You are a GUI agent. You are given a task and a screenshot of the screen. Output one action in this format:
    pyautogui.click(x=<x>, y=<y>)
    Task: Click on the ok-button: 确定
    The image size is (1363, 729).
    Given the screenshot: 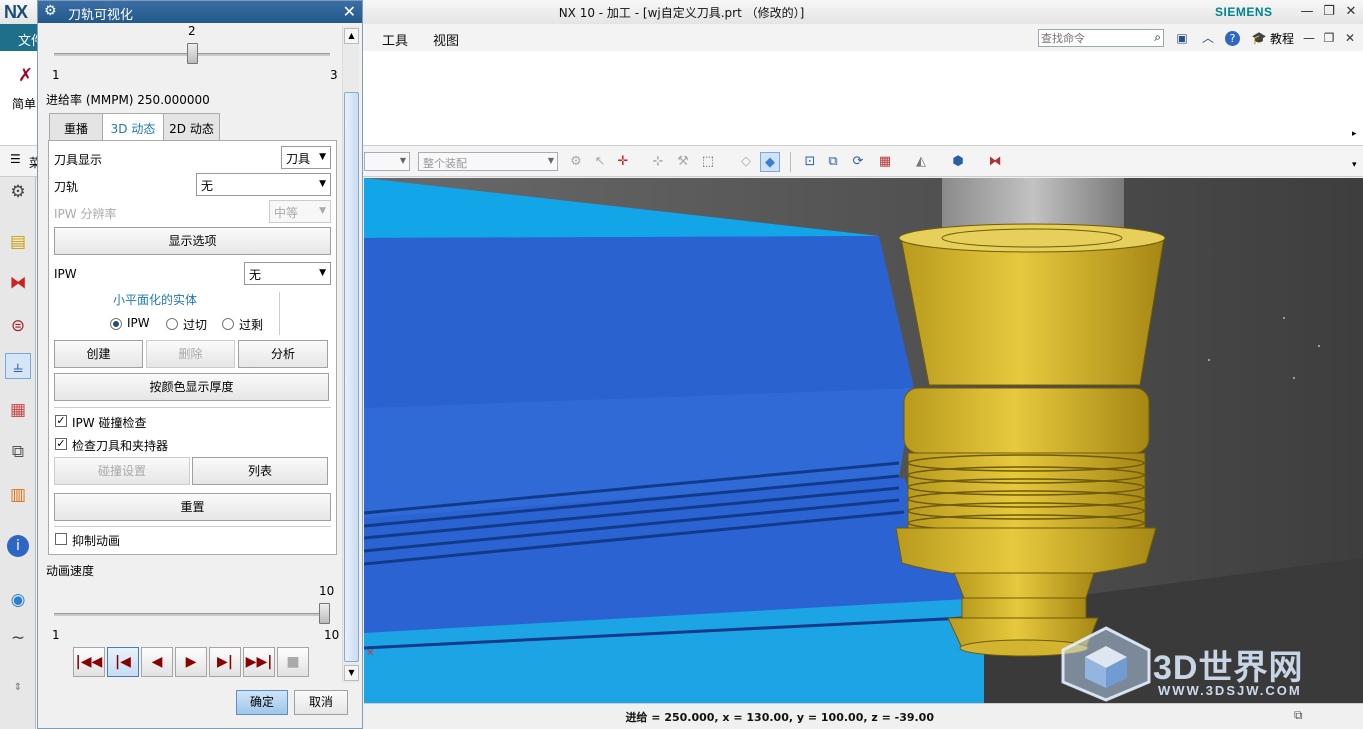 What is the action you would take?
    pyautogui.click(x=262, y=702)
    